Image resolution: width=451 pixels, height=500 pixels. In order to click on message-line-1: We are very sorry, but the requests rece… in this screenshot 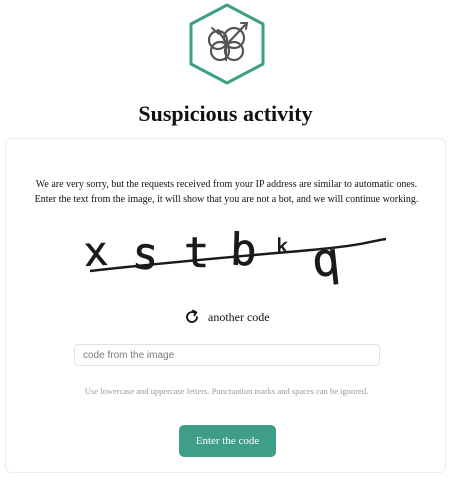, I will do `click(226, 184)`.